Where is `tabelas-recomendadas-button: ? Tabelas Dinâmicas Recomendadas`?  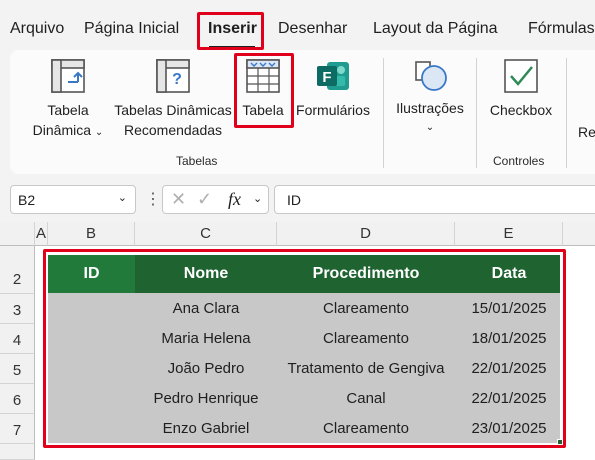 tabelas-recomendadas-button: ? Tabelas Dinâmicas Recomendadas is located at coordinates (173, 99).